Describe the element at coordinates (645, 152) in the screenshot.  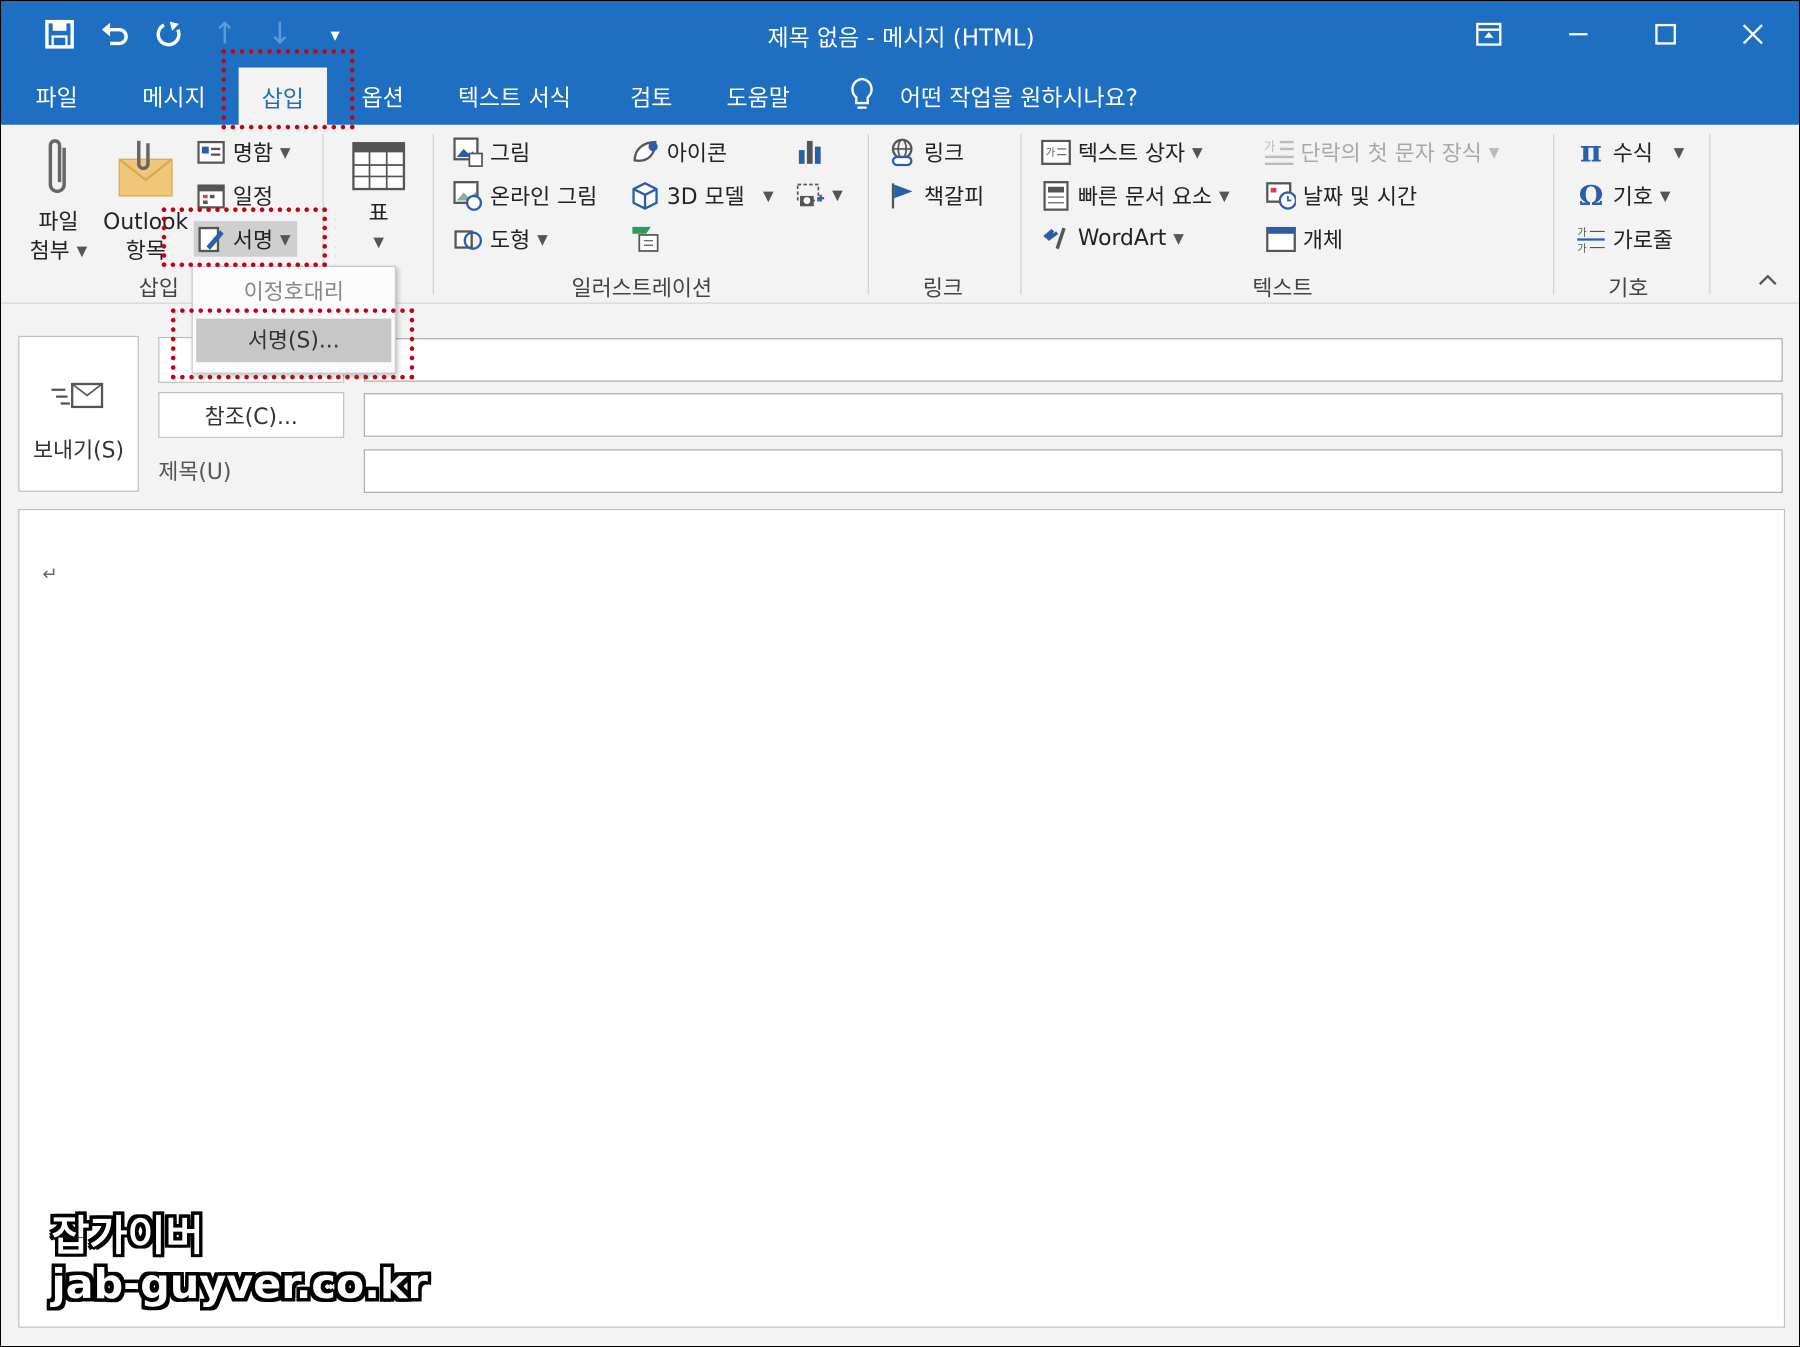
I see `icons-icon` at that location.